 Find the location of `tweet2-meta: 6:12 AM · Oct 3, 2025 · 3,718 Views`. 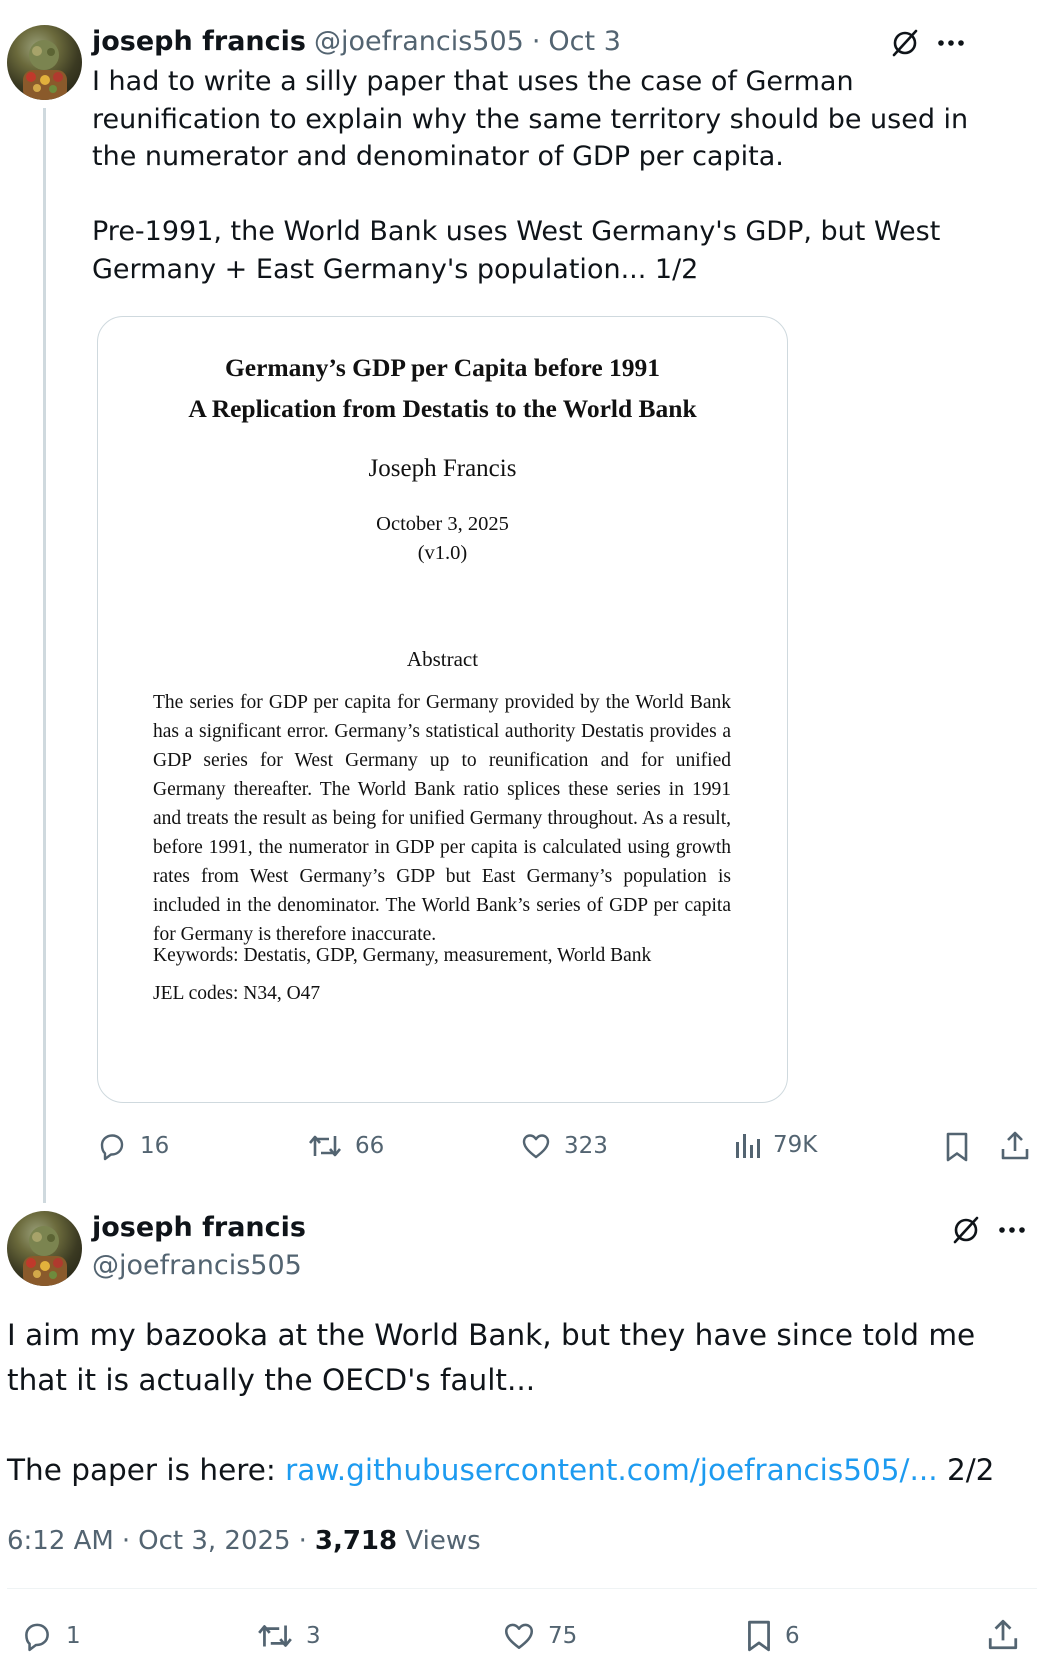

tweet2-meta: 6:12 AM · Oct 3, 2025 · 3,718 Views is located at coordinates (244, 1541).